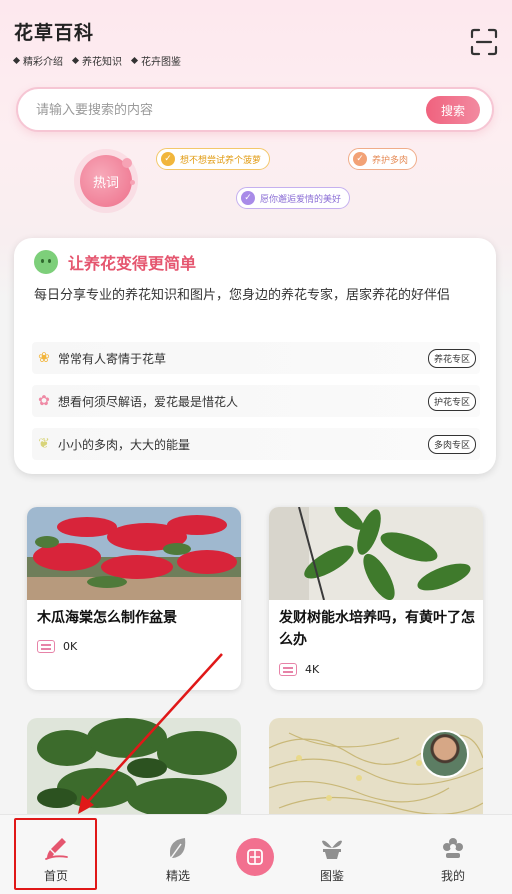  I want to click on hot-tag-pineapple: ✓ 想不想尝试养个菠萝, so click(213, 159).